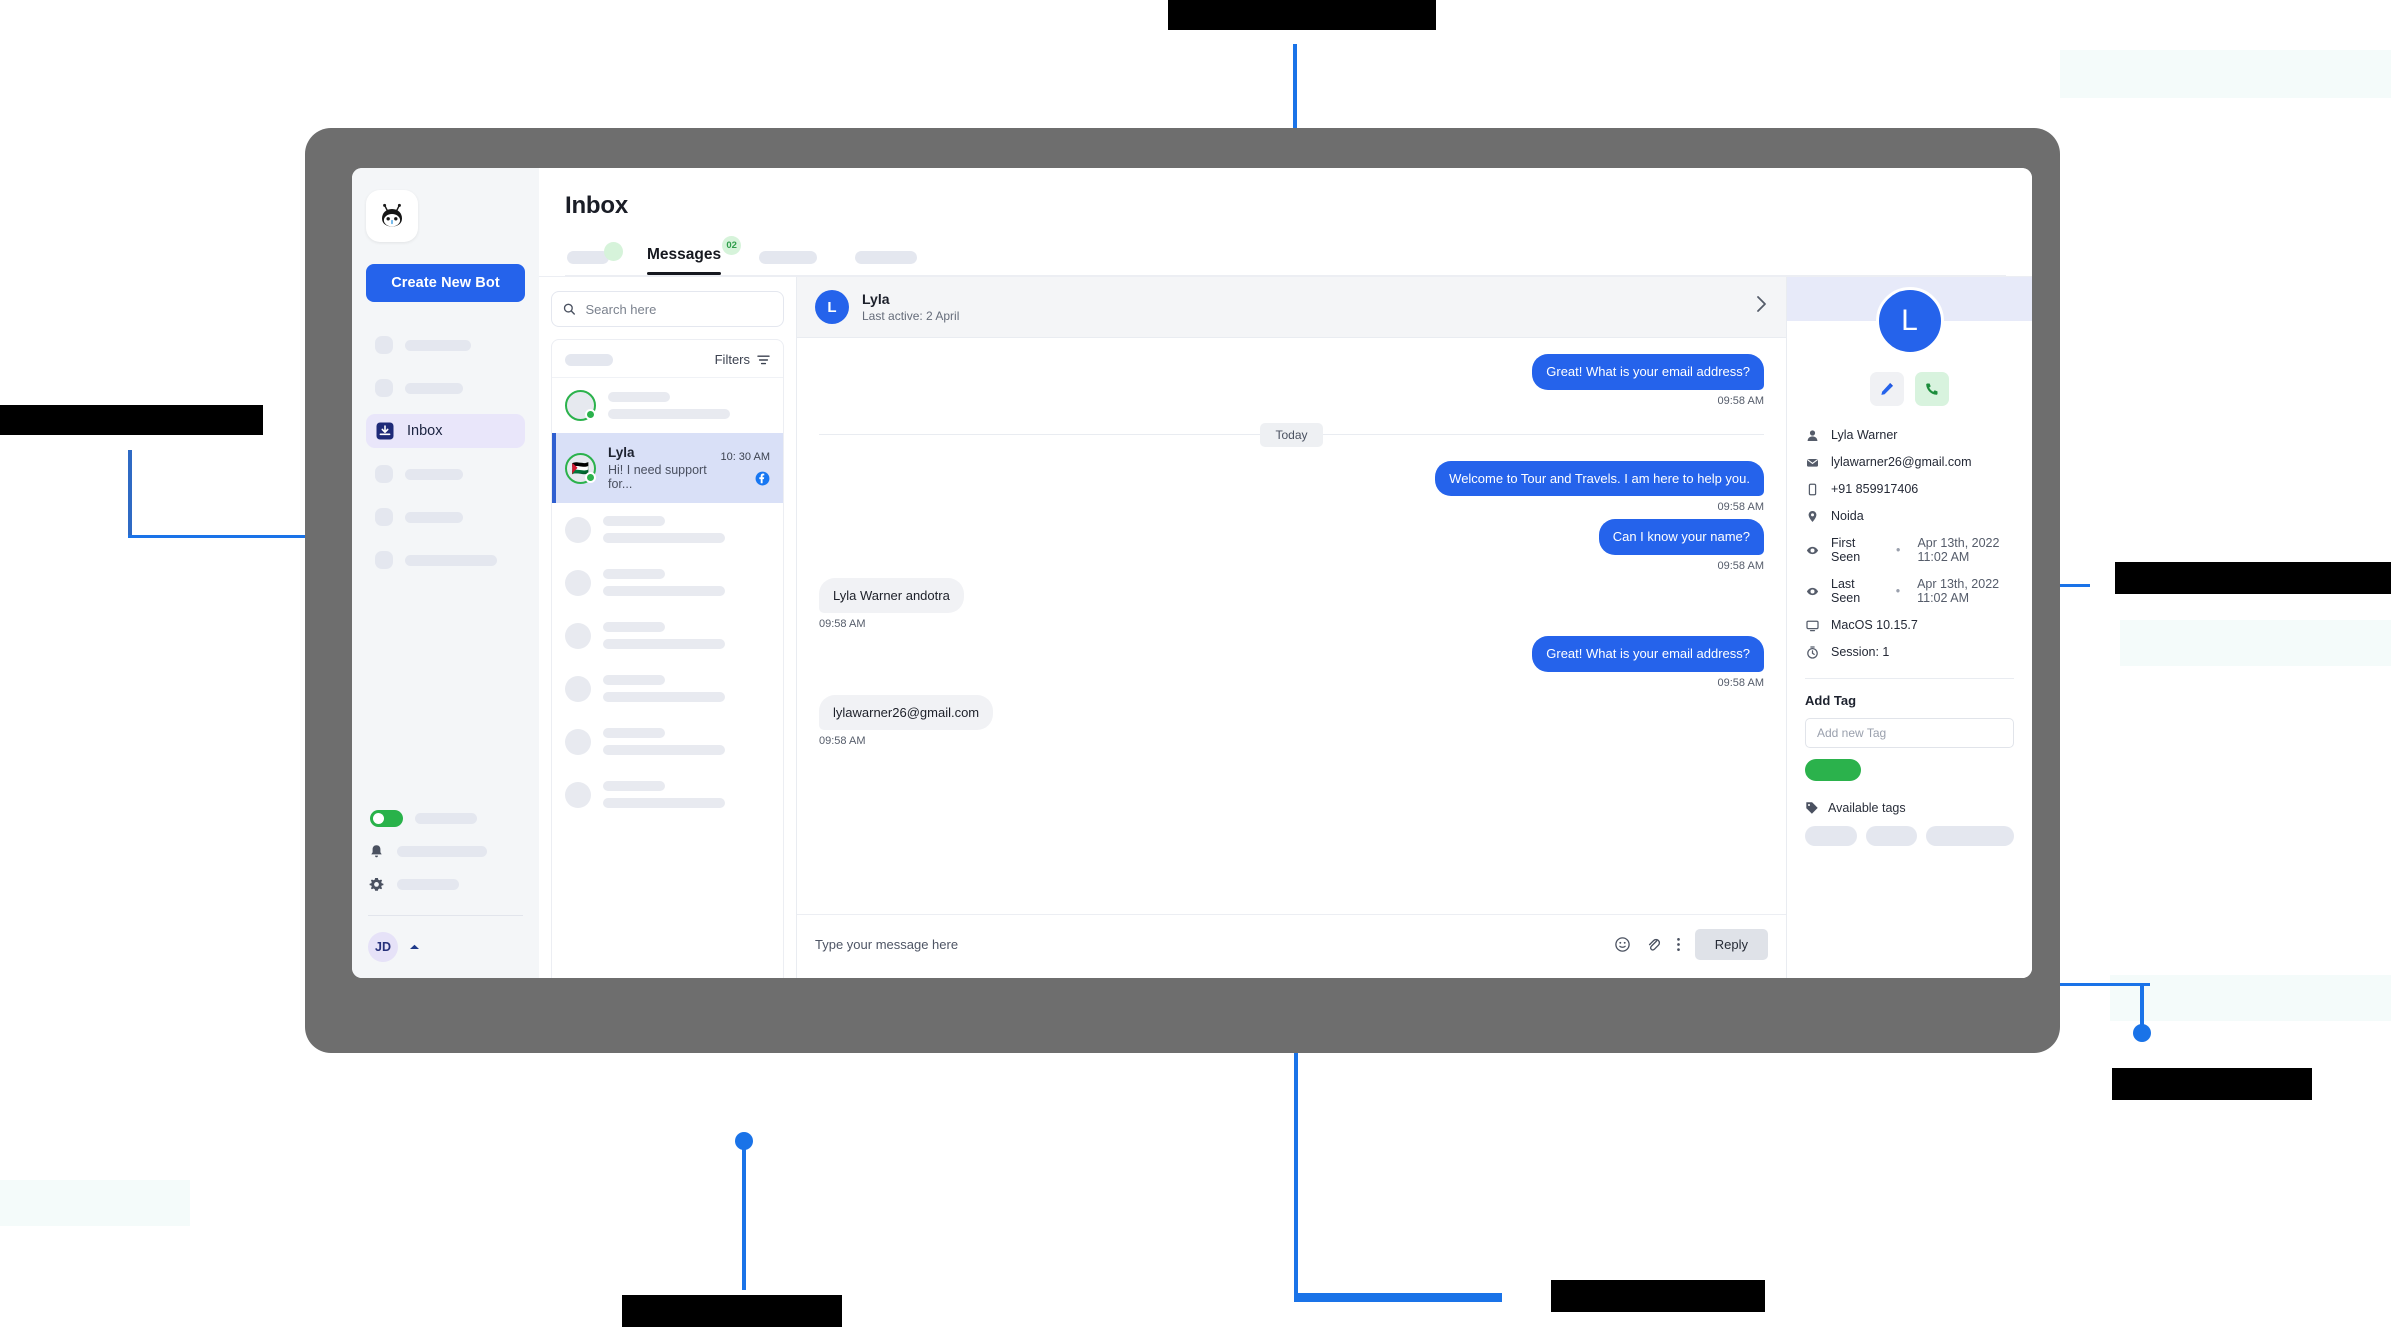 The height and width of the screenshot is (1339, 2391). Describe the element at coordinates (1302, 15) in the screenshot. I see `annotation-label-default-inbox` at that location.